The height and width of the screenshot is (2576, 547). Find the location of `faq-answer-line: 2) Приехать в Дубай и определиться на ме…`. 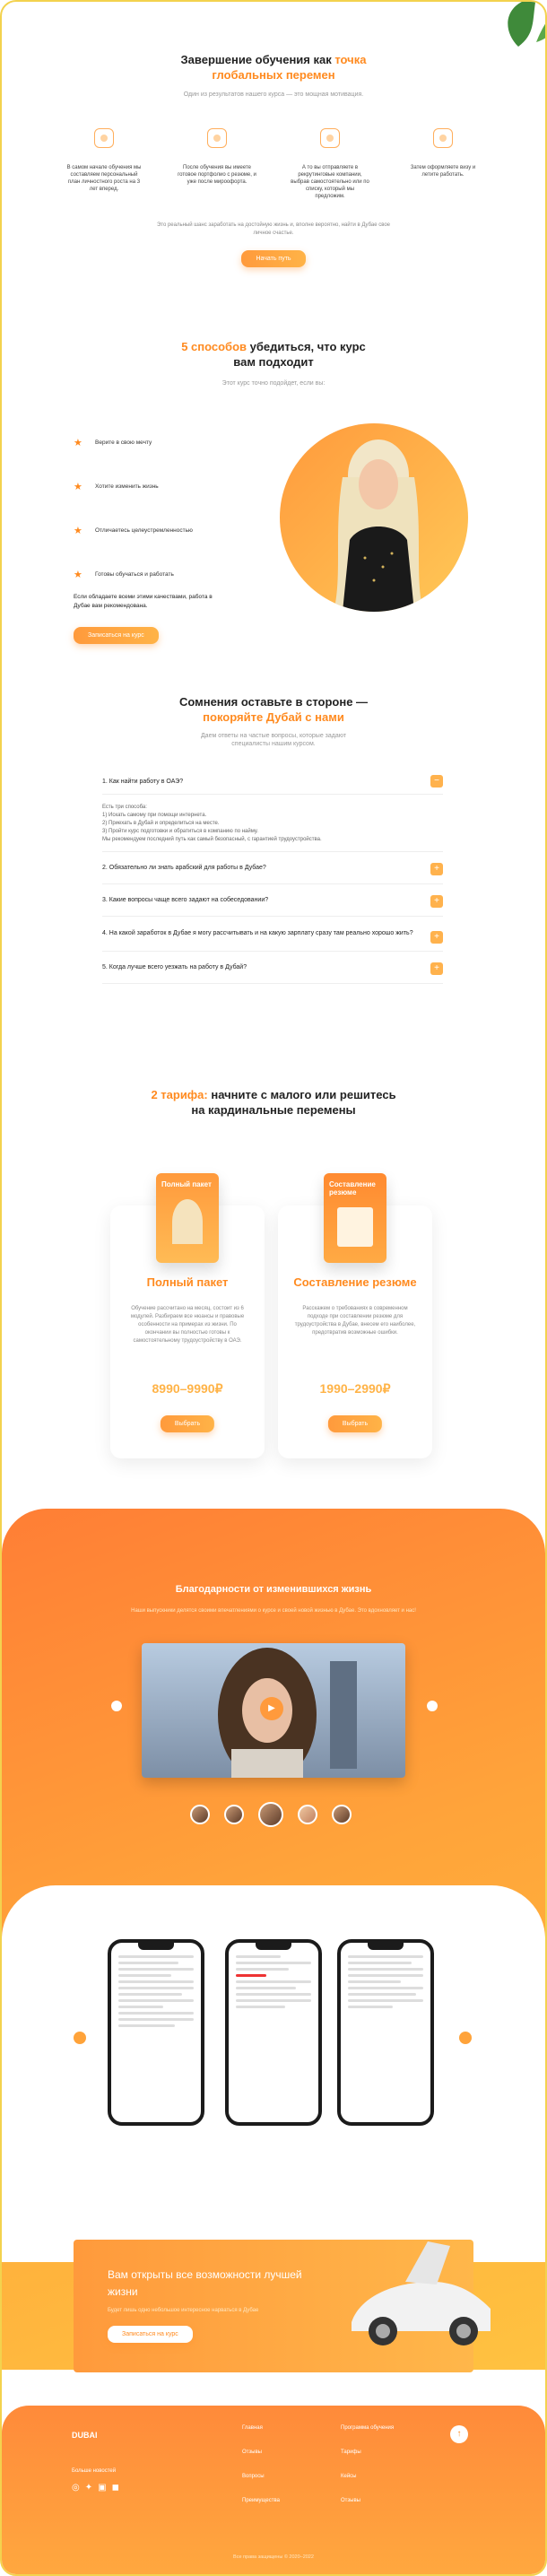

faq-answer-line: 2) Приехать в Дубай и определиться на ме… is located at coordinates (161, 823).